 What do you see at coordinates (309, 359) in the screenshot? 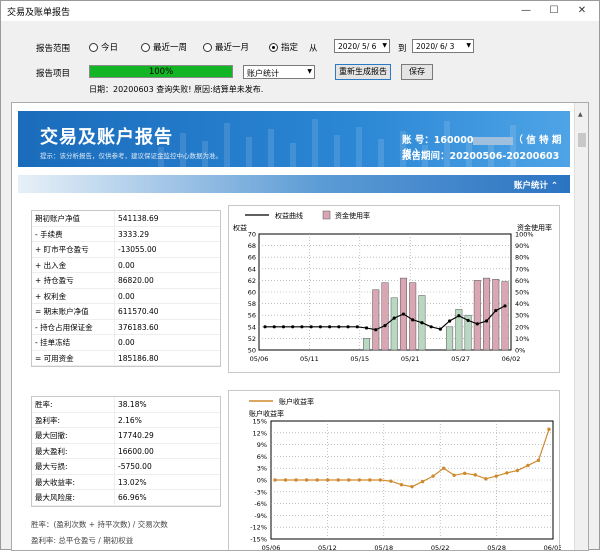
I see `x-tick-label: 05/11` at bounding box center [309, 359].